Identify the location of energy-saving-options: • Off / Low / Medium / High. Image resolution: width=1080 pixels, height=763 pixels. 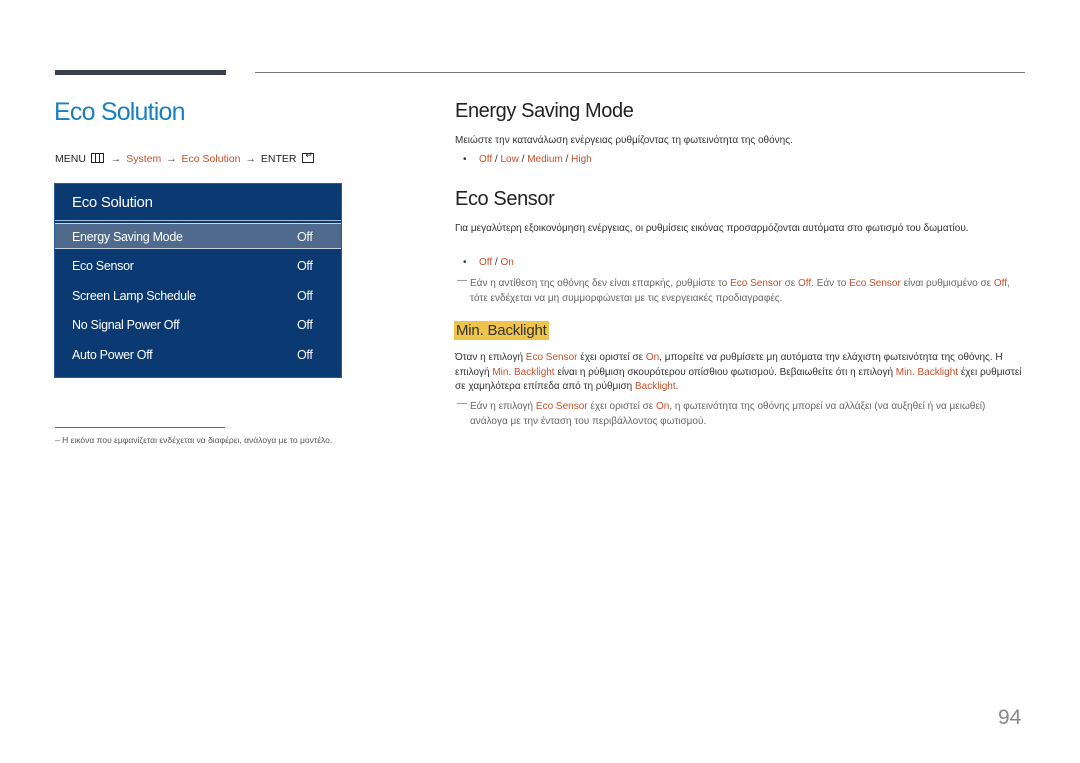
(527, 159).